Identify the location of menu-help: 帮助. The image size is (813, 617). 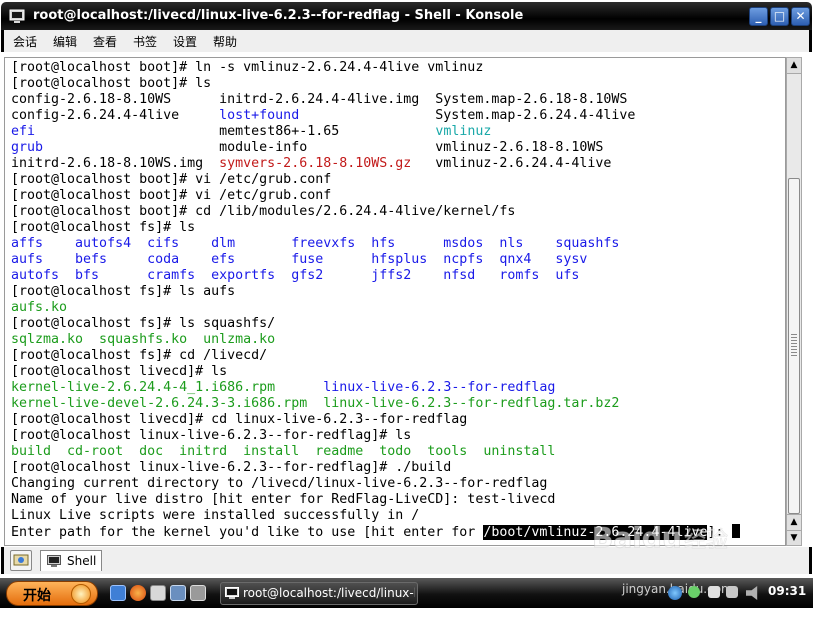
(225, 41).